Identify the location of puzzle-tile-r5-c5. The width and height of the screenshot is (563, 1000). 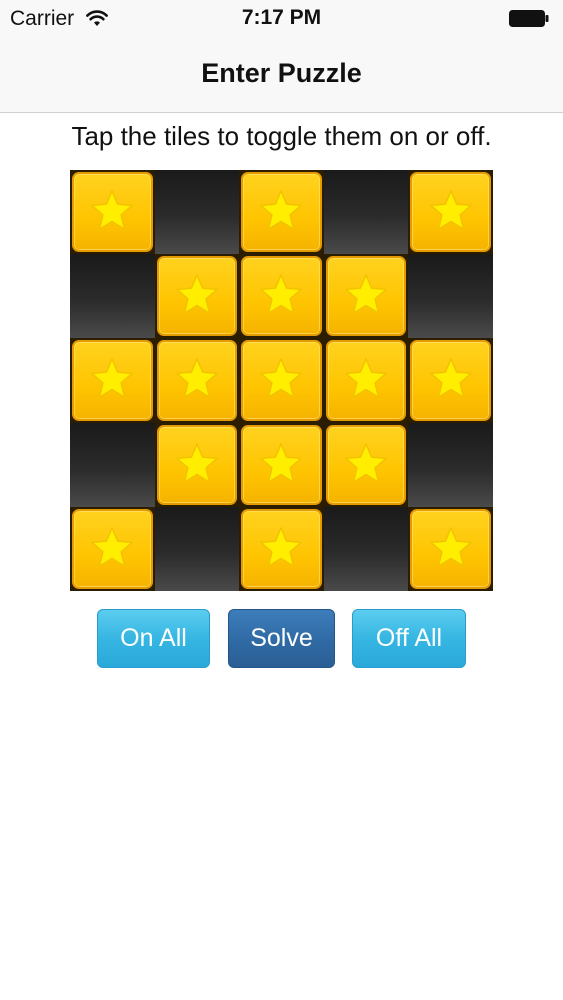
(450, 548).